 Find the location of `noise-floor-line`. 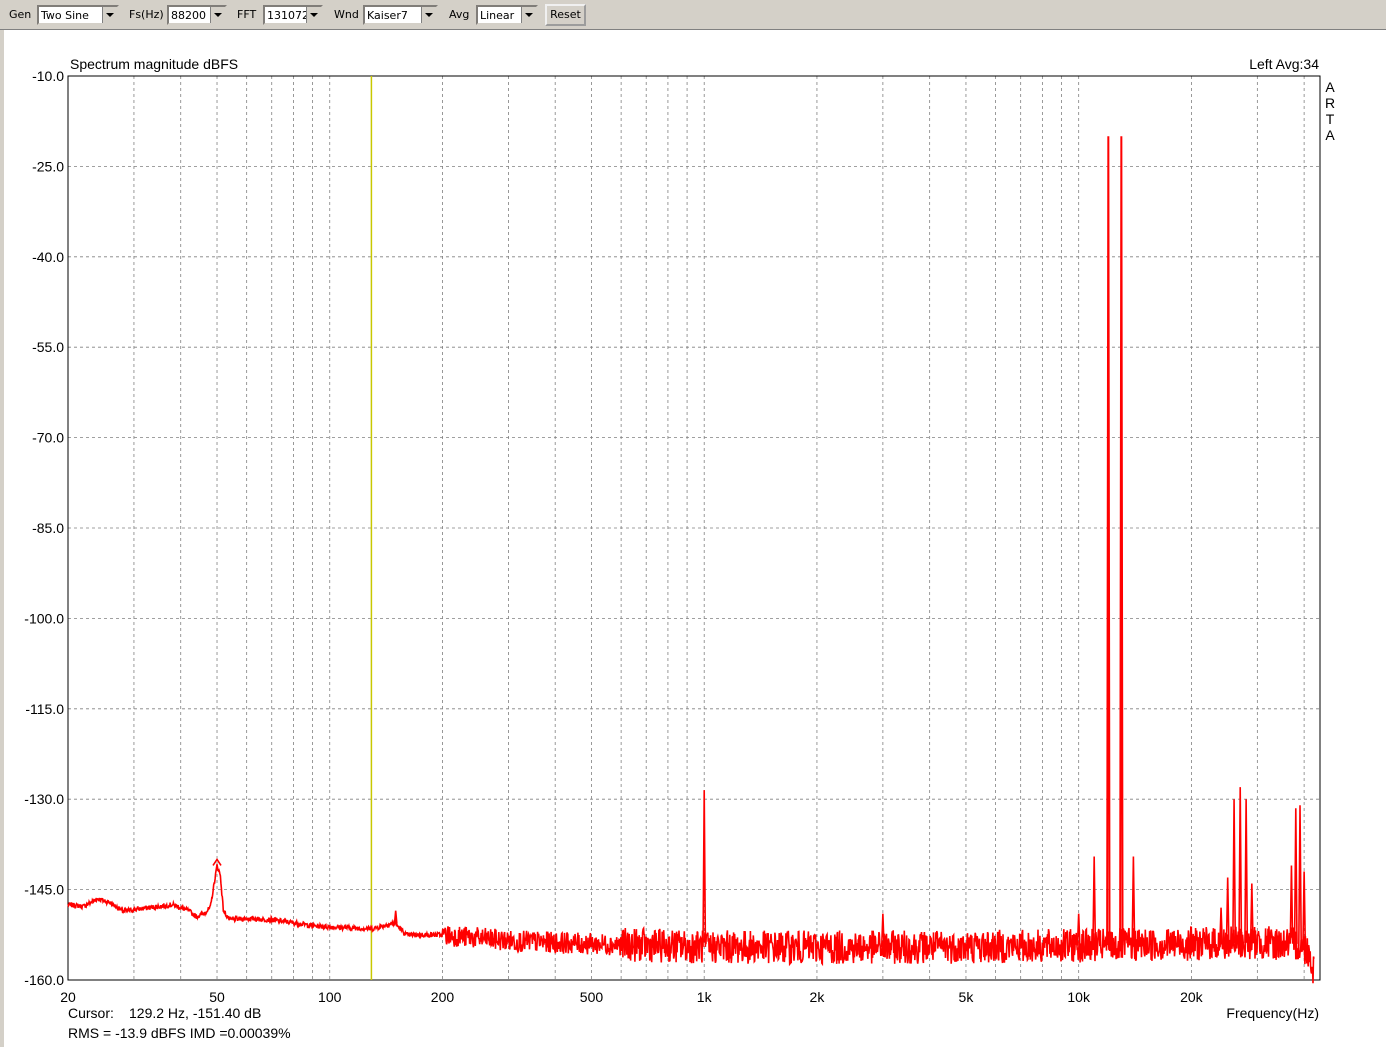

noise-floor-line is located at coordinates (691, 924).